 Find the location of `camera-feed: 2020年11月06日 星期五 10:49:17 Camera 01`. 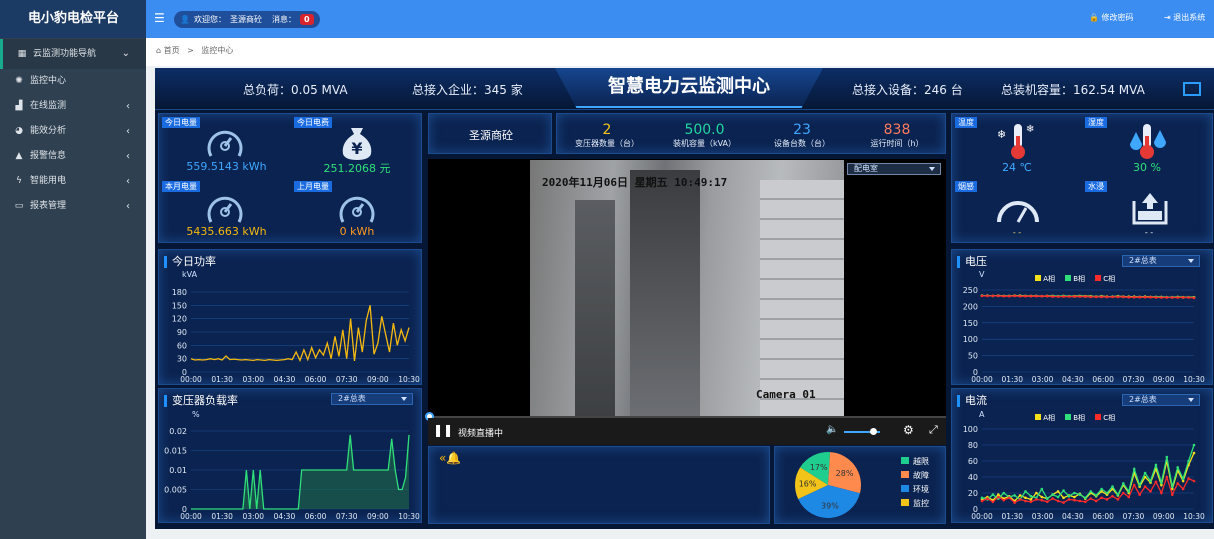

camera-feed: 2020年11月06日 星期五 10:49:17 Camera 01 is located at coordinates (687, 288).